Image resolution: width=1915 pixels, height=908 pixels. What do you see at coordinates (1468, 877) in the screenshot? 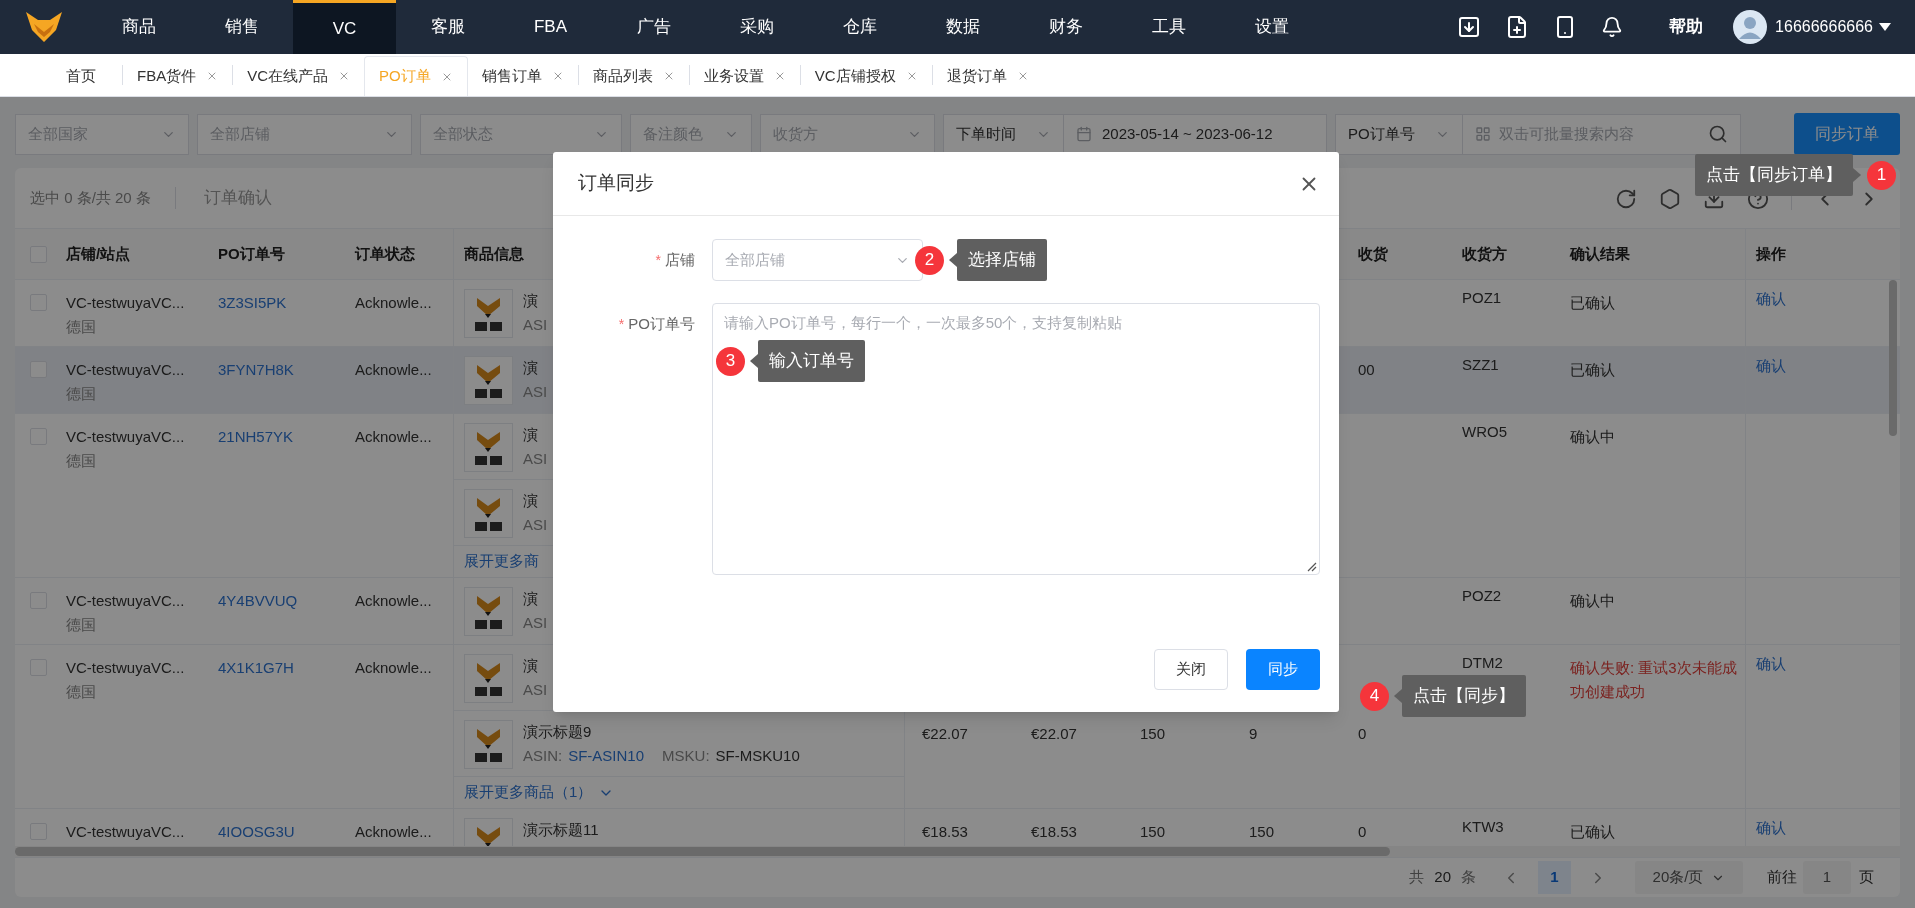
I see `total-label: 条` at bounding box center [1468, 877].